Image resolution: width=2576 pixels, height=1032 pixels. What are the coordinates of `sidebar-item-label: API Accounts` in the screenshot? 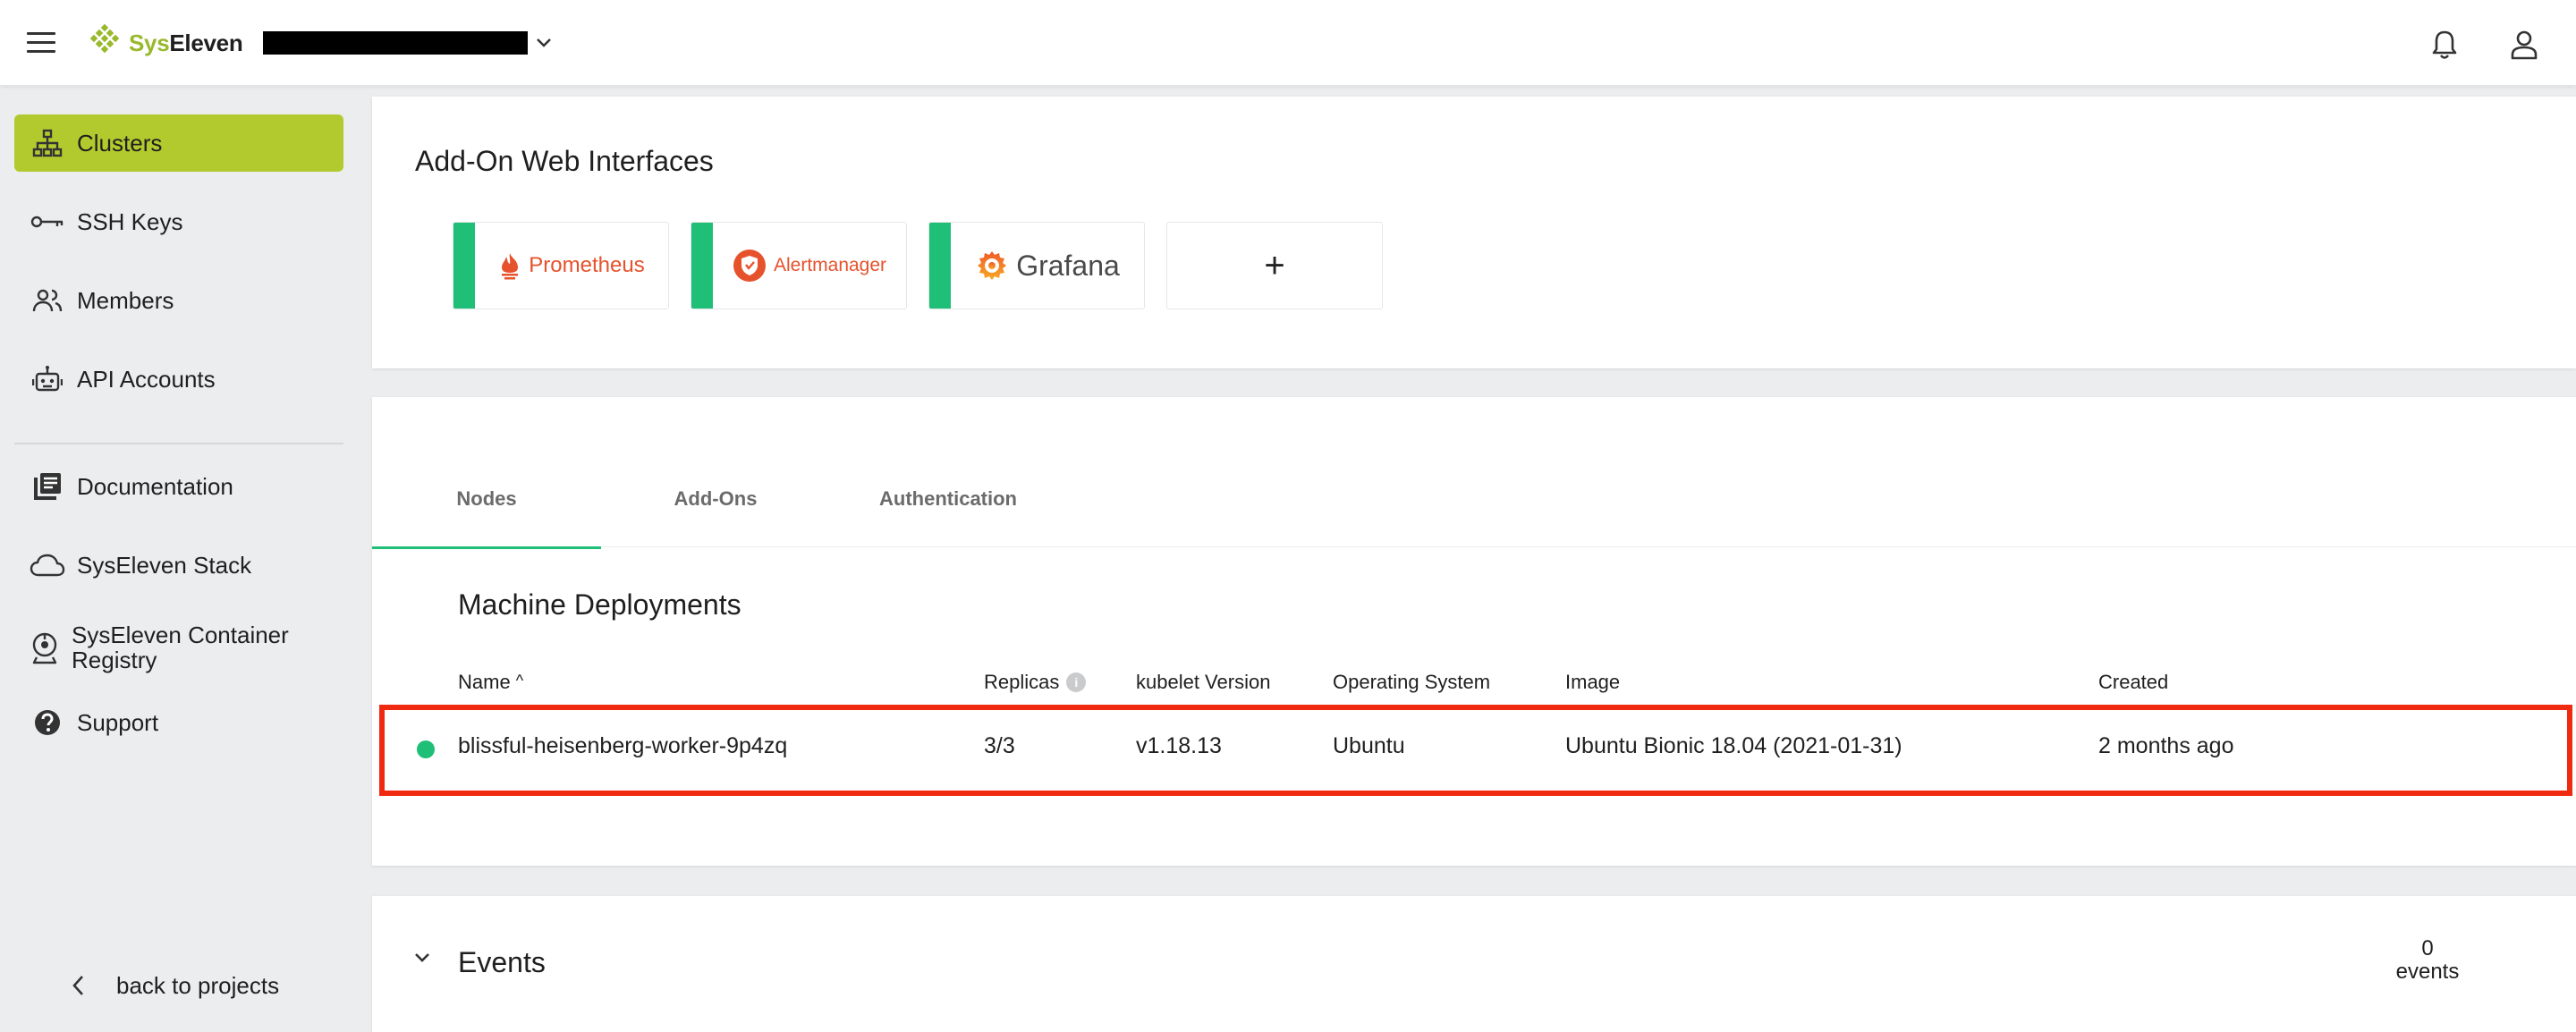 It's located at (146, 379).